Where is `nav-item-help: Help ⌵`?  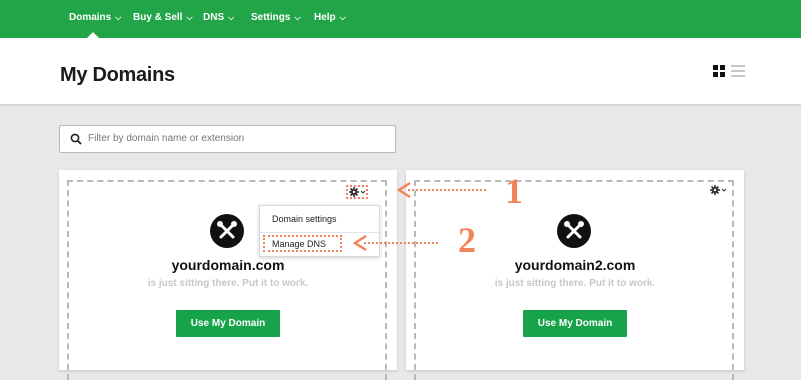
nav-item-help: Help ⌵ is located at coordinates (330, 17).